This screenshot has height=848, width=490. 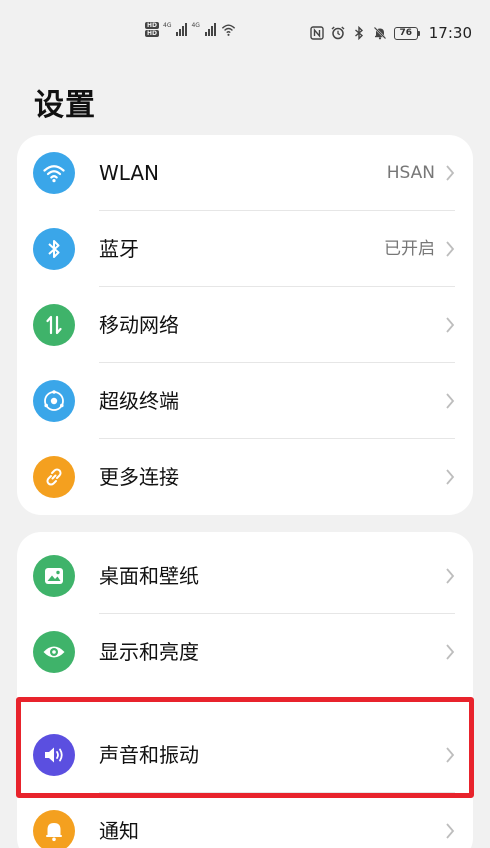 What do you see at coordinates (245, 652) in the screenshot?
I see `settings-item-display-brightness: 显示和亮度` at bounding box center [245, 652].